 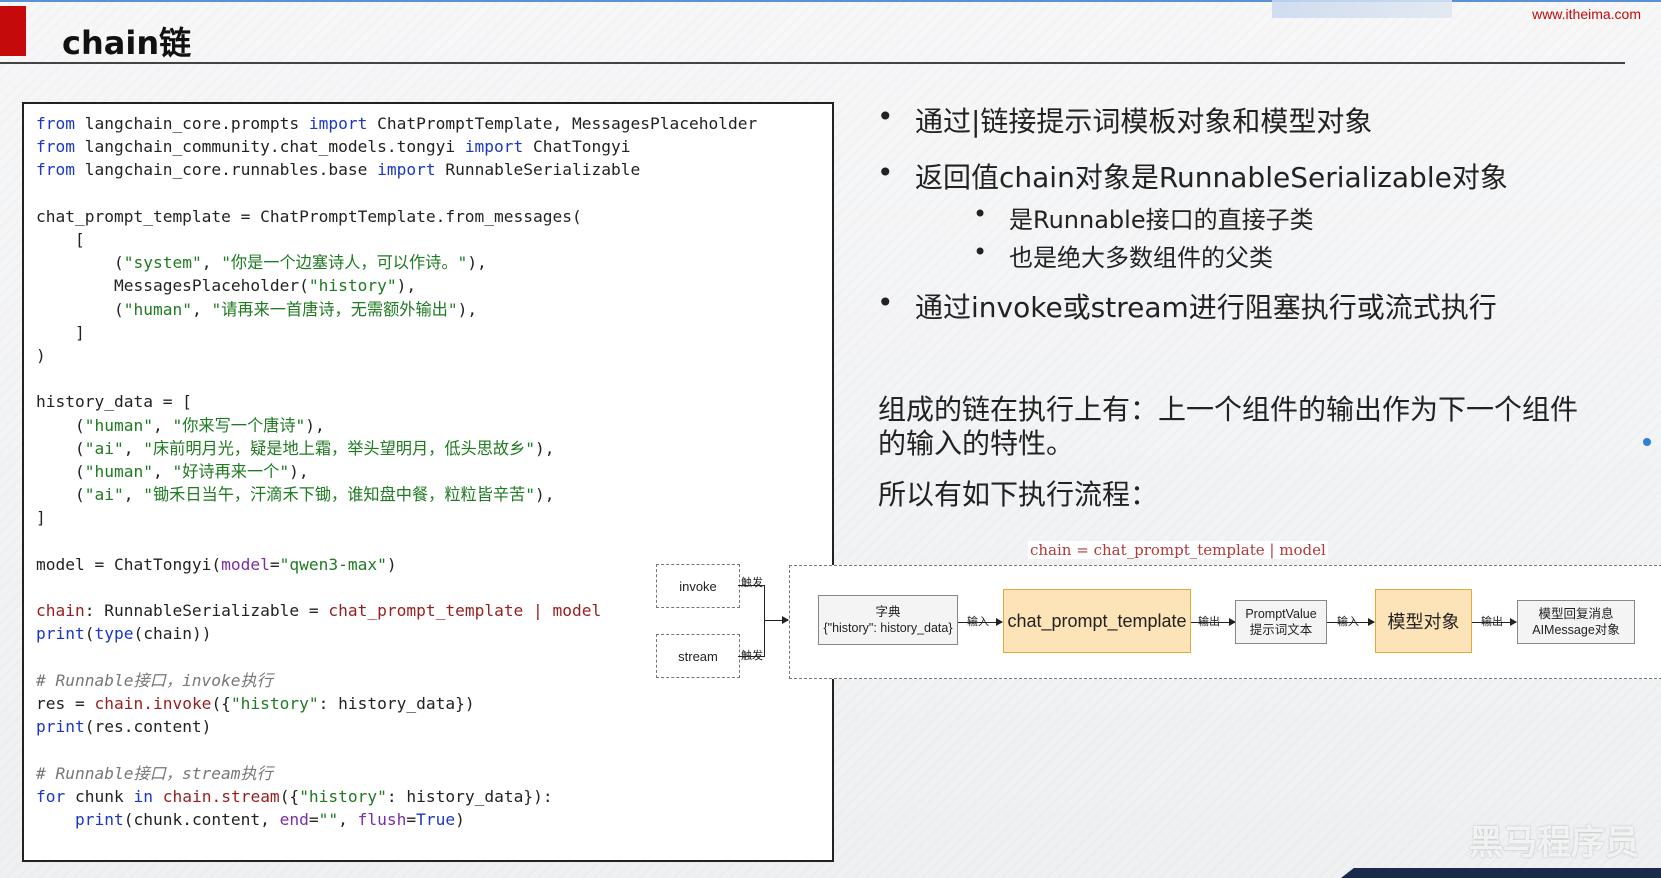 What do you see at coordinates (752, 582) in the screenshot?
I see `trigger-label-invoke: 触发` at bounding box center [752, 582].